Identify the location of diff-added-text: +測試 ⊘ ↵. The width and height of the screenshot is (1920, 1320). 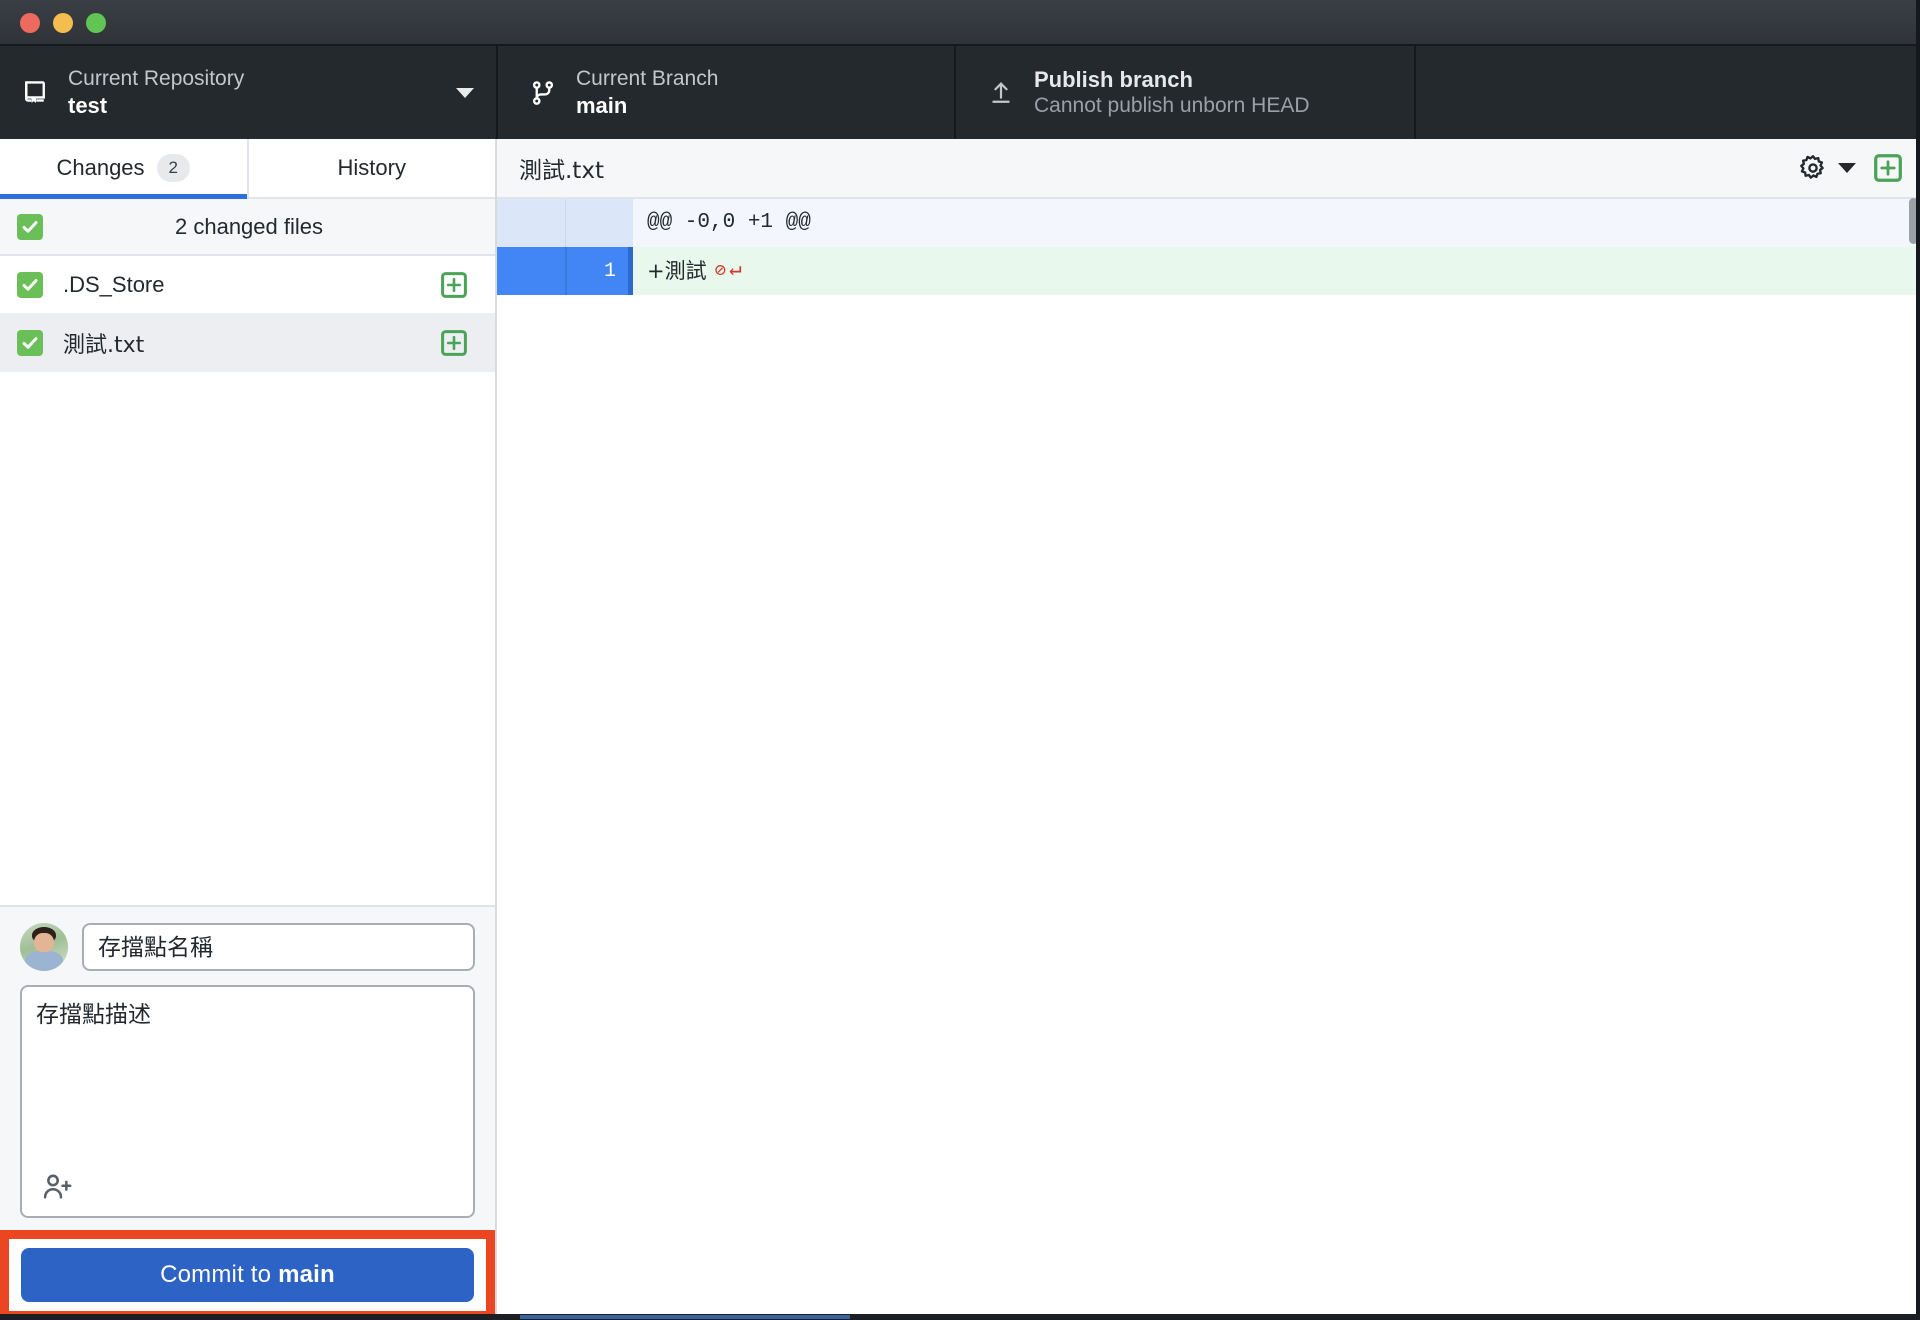
(1276, 271).